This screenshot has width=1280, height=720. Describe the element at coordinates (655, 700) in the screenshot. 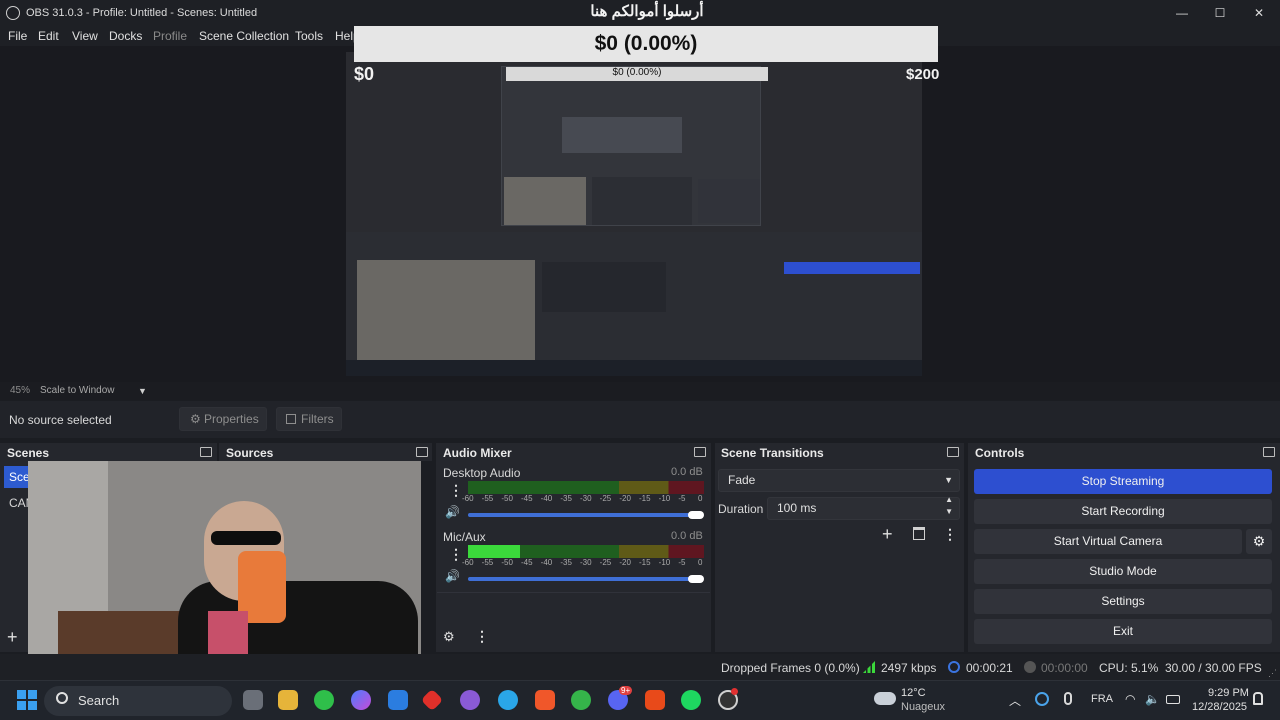

I see `ea-app-icon` at that location.